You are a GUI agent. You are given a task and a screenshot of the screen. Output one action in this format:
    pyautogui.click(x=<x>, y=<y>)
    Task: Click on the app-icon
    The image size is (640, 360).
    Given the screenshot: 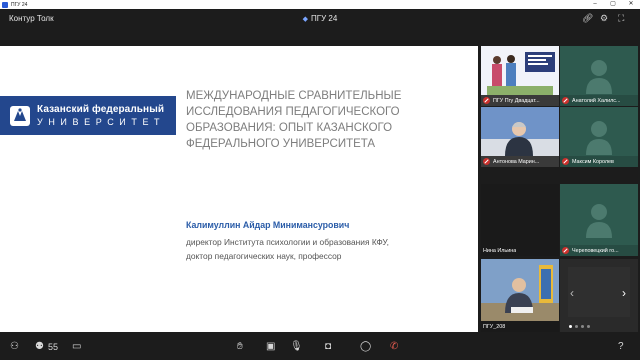 What is the action you would take?
    pyautogui.click(x=5, y=4)
    